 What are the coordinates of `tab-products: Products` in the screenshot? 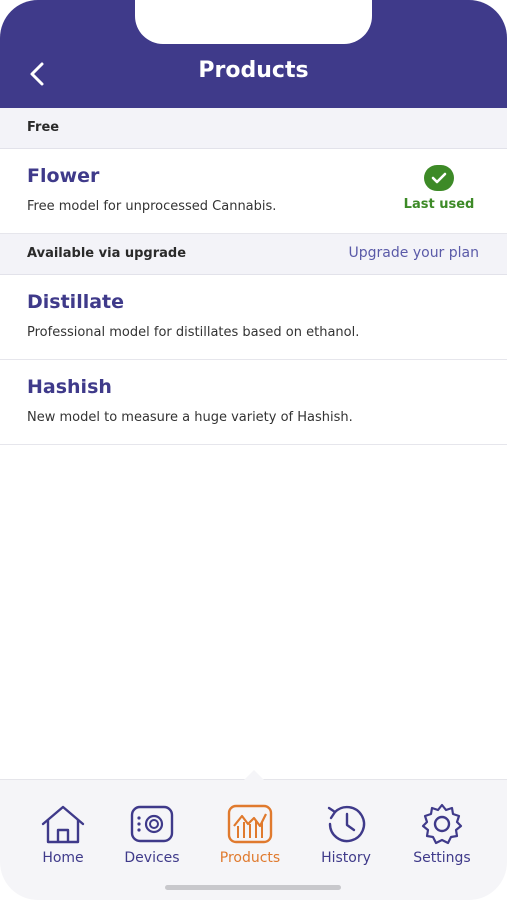 It's located at (250, 834).